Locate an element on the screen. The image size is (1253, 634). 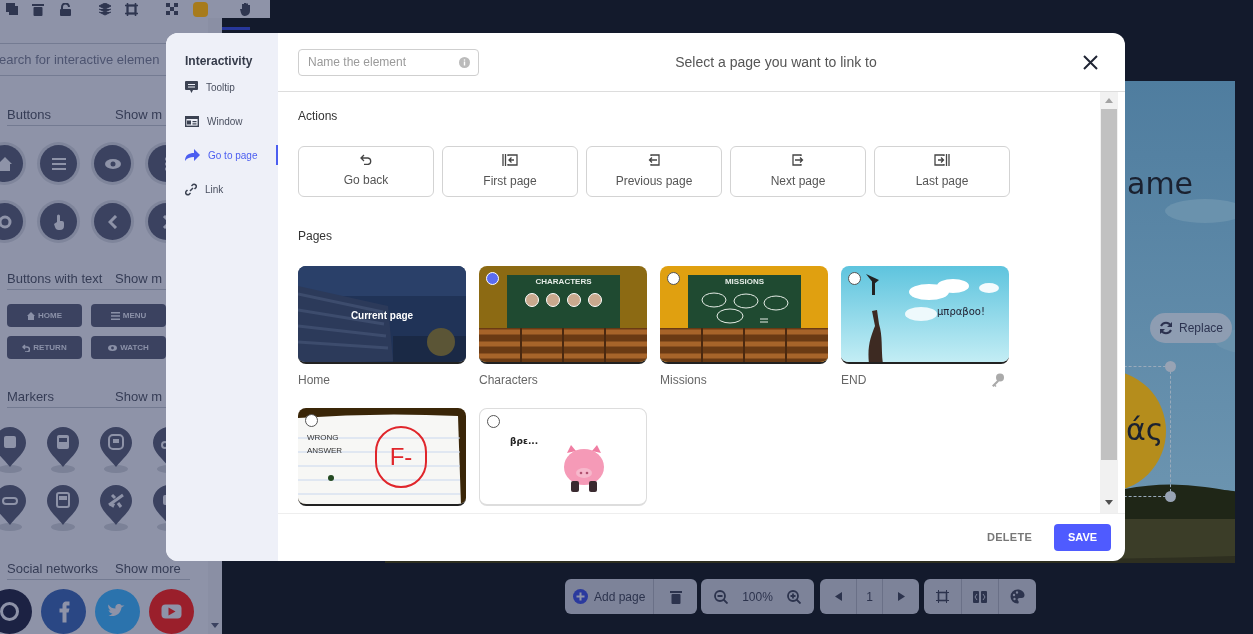
redirect-arrow-icon is located at coordinates (192, 155).